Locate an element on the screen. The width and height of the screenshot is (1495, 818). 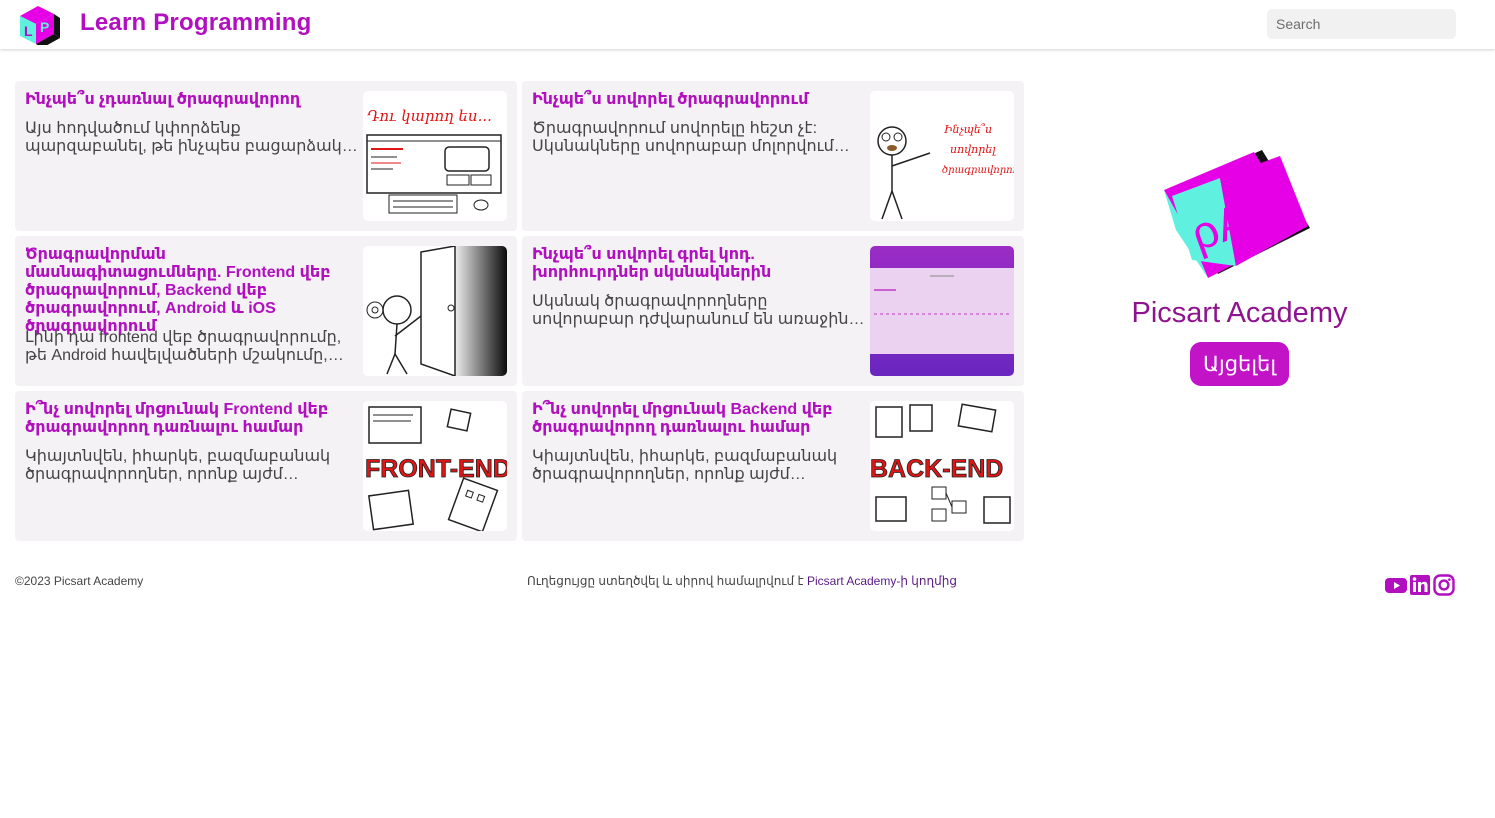
linkedin-icon is located at coordinates (1420, 585).